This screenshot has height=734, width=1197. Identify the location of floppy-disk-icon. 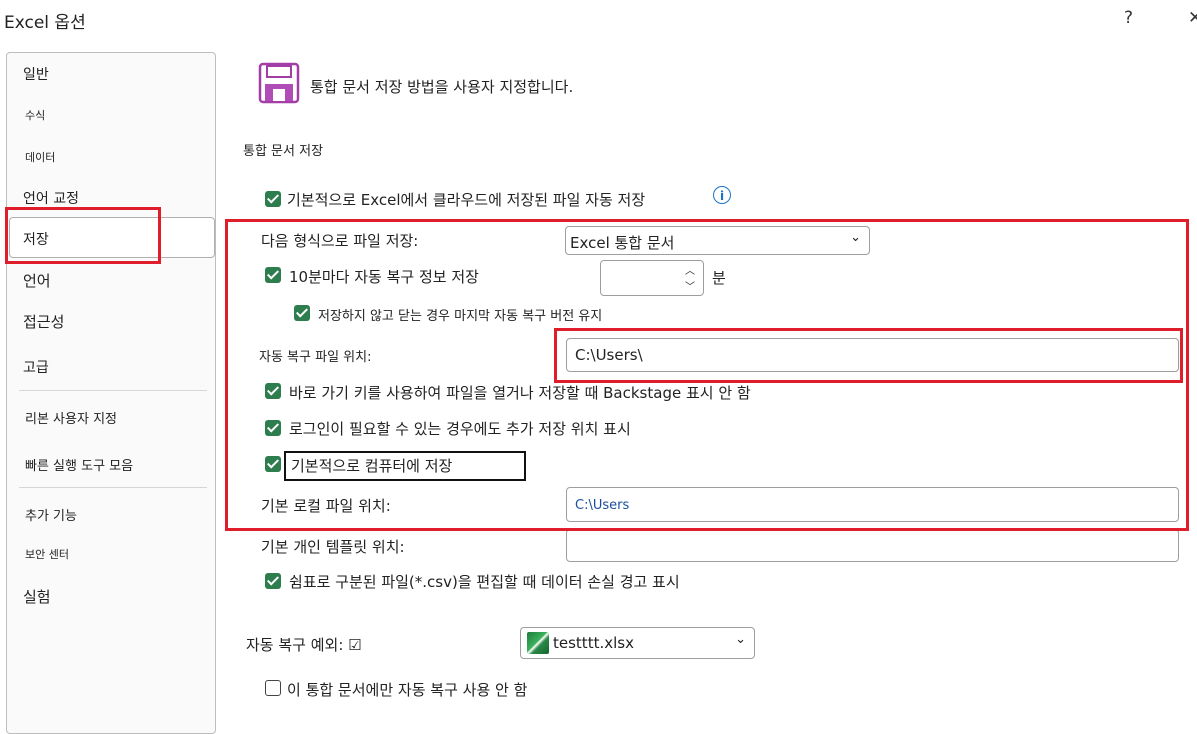
(279, 83).